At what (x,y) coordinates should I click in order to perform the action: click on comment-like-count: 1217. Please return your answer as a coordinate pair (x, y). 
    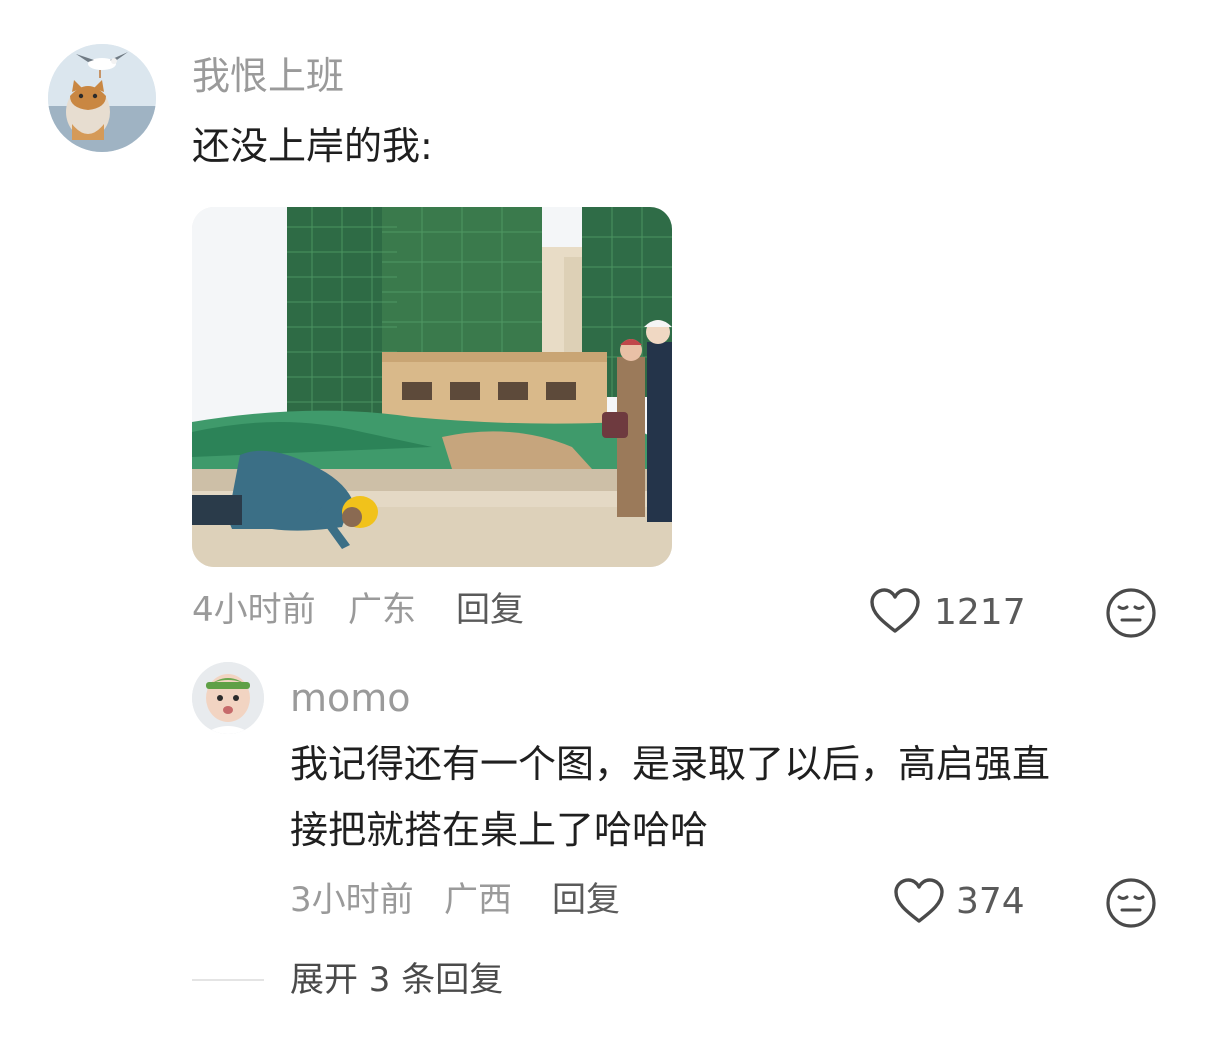
    Looking at the image, I should click on (980, 612).